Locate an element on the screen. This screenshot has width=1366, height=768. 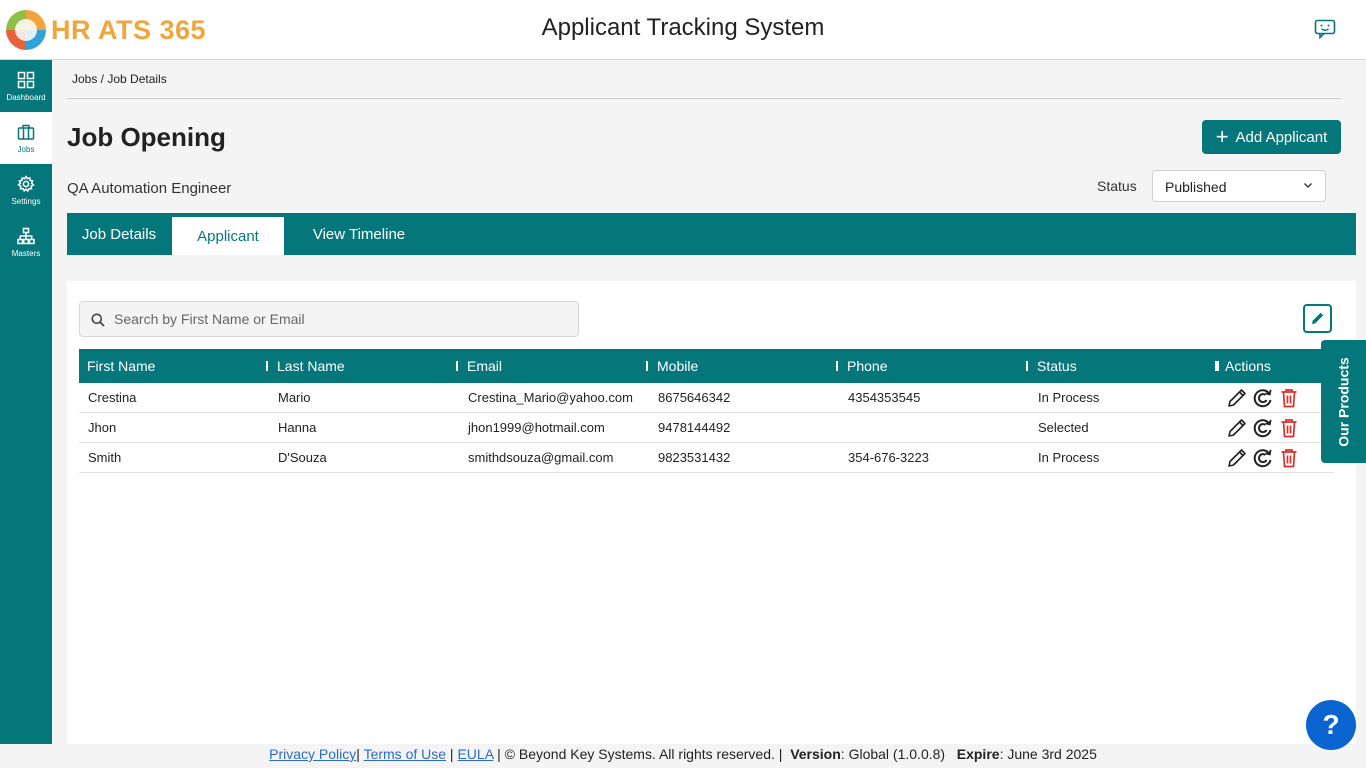
sidebar-item-masters: Masters is located at coordinates (26, 242).